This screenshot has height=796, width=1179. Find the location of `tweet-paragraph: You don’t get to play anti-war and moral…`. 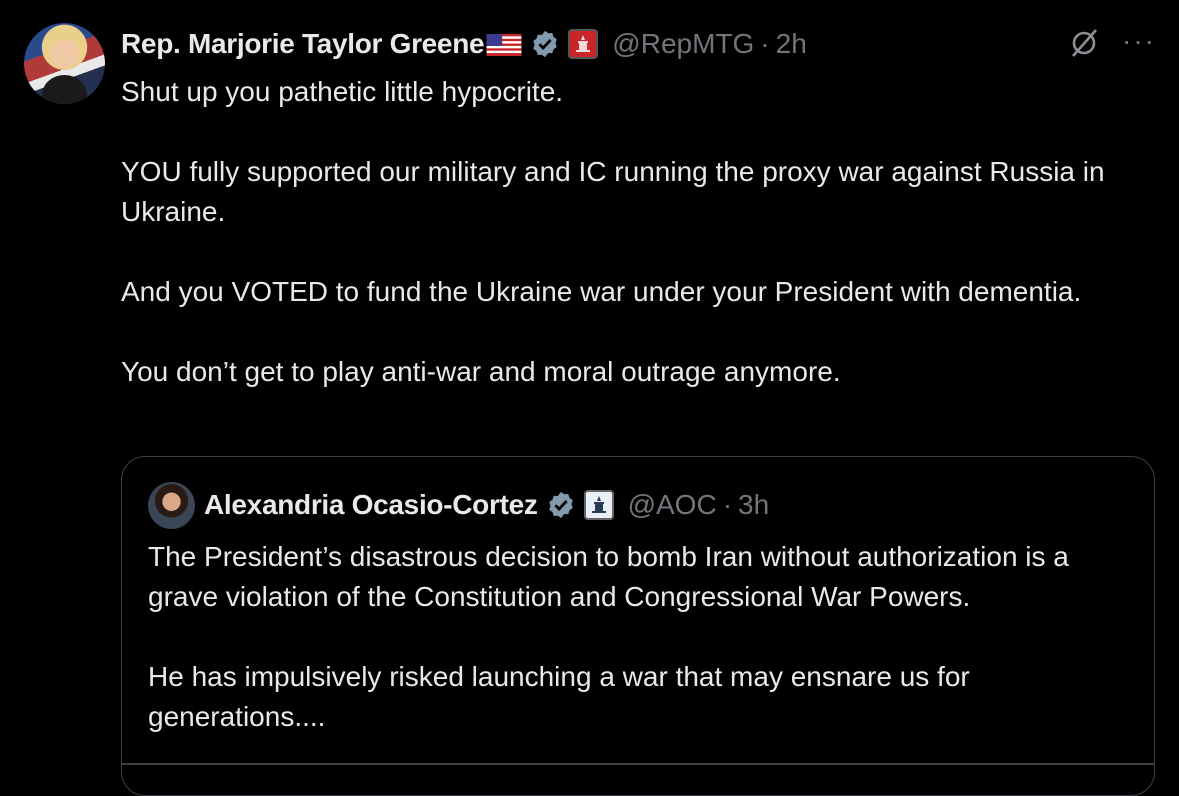

tweet-paragraph: You don’t get to play anti-war and moral… is located at coordinates (481, 371).